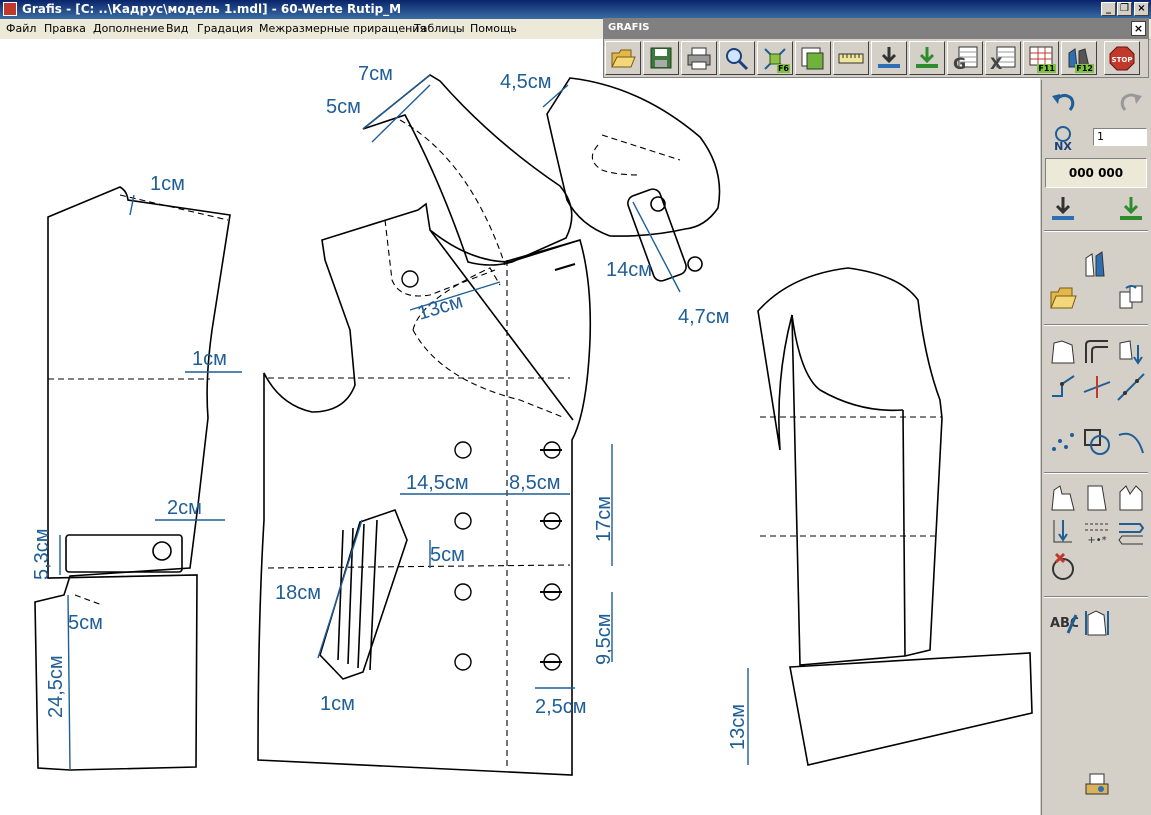 Image resolution: width=1151 pixels, height=815 pixels. What do you see at coordinates (1141, 9) in the screenshot?
I see `close-button: ×` at bounding box center [1141, 9].